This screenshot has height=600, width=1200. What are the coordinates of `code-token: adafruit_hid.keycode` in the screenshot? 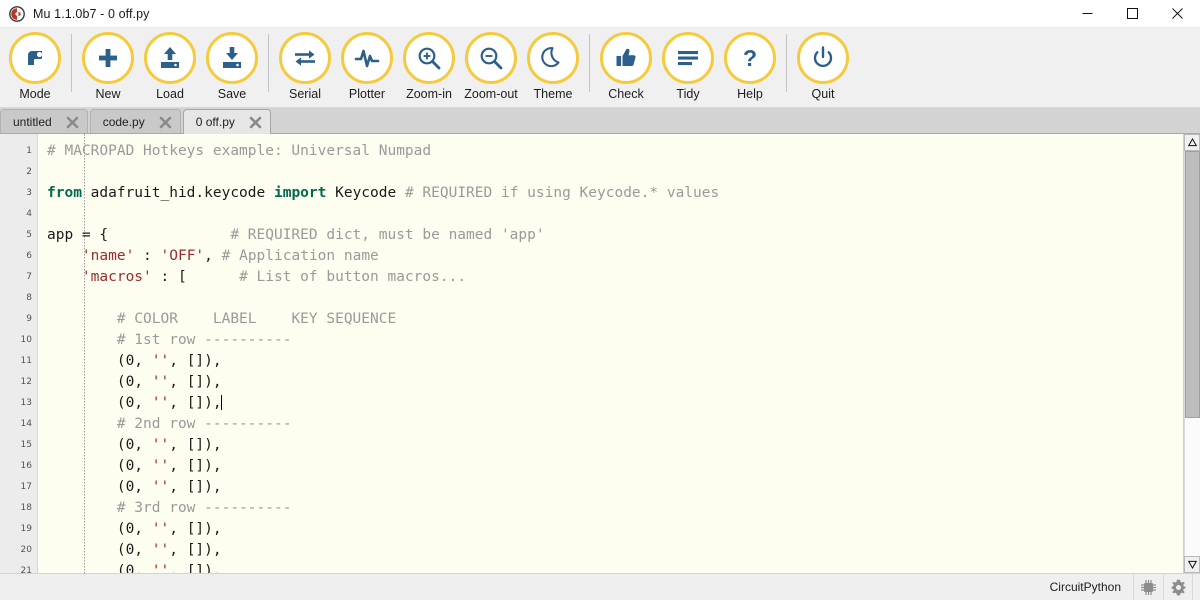 It's located at (177, 193).